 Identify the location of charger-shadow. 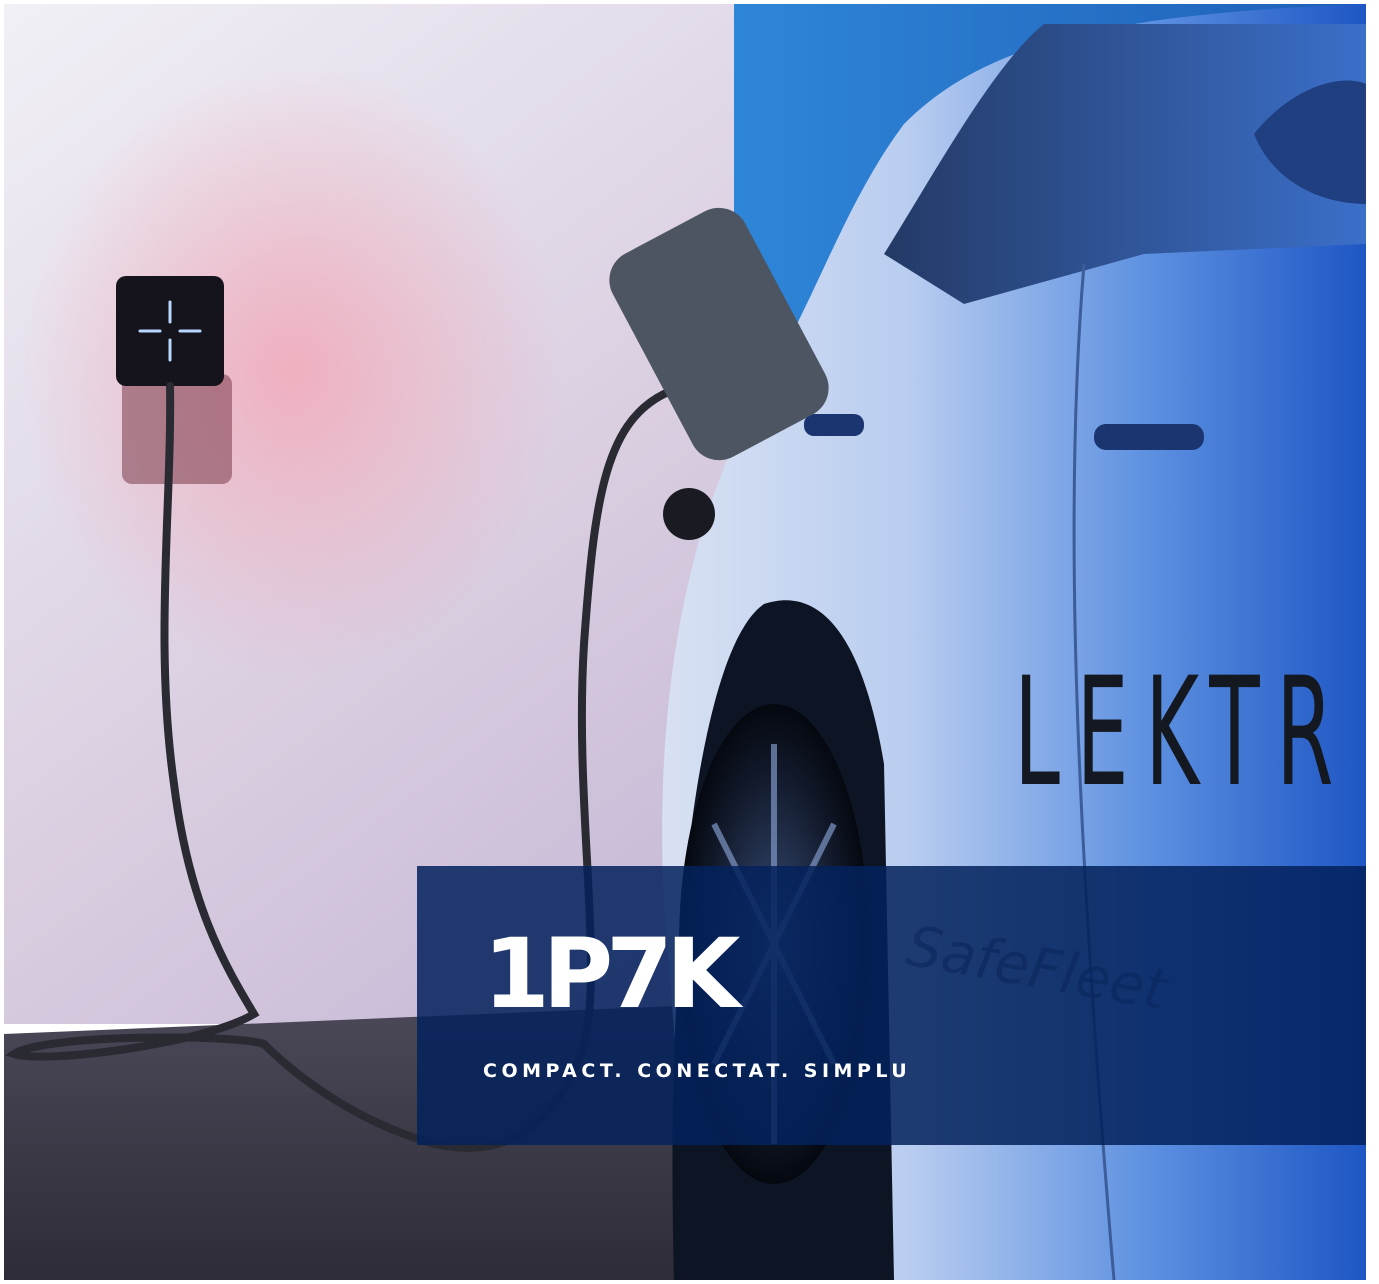
(177, 429).